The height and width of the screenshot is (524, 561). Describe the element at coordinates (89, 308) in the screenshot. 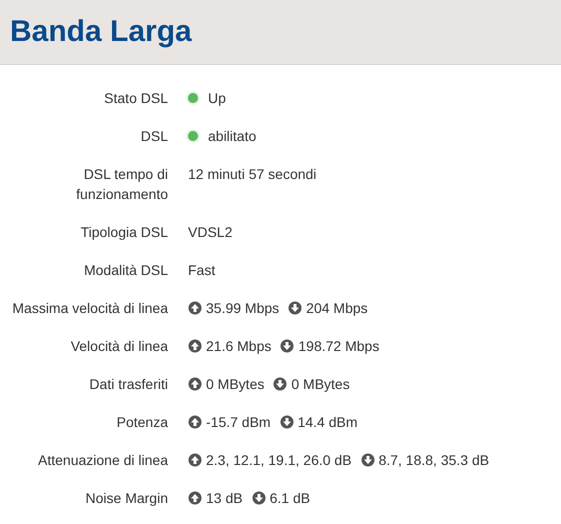

I see `field-label: Massima velocità di linea` at that location.